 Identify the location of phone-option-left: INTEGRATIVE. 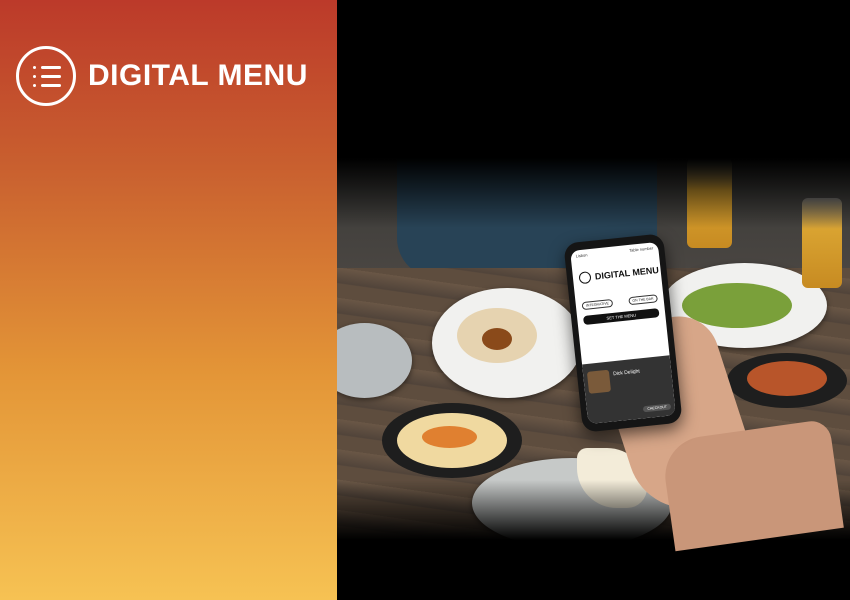
(597, 304).